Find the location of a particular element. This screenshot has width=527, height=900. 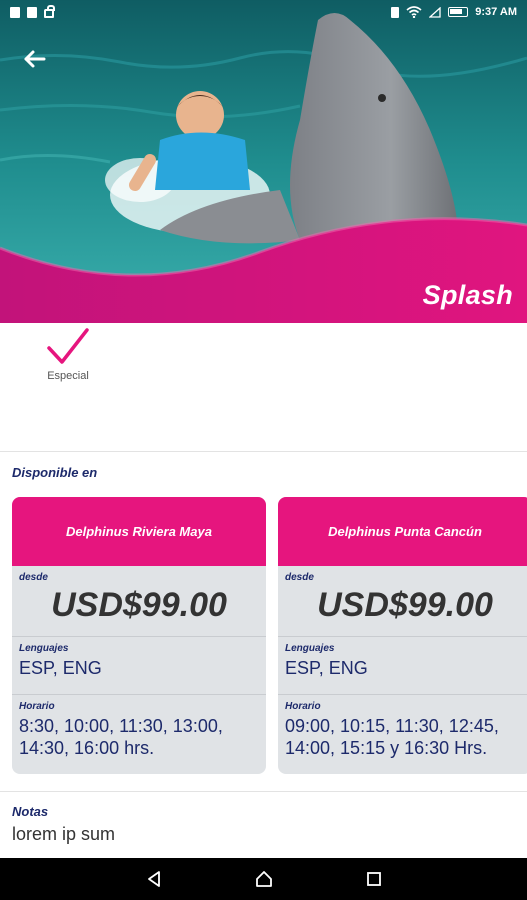

page-title: Splash is located at coordinates (467, 295).